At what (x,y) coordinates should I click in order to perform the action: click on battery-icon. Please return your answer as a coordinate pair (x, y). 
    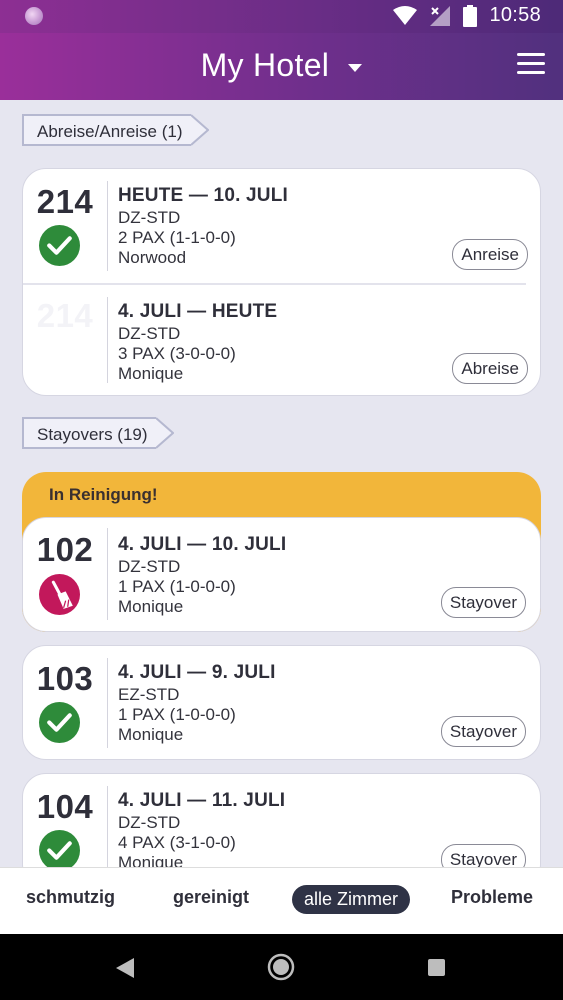
    Looking at the image, I should click on (470, 15).